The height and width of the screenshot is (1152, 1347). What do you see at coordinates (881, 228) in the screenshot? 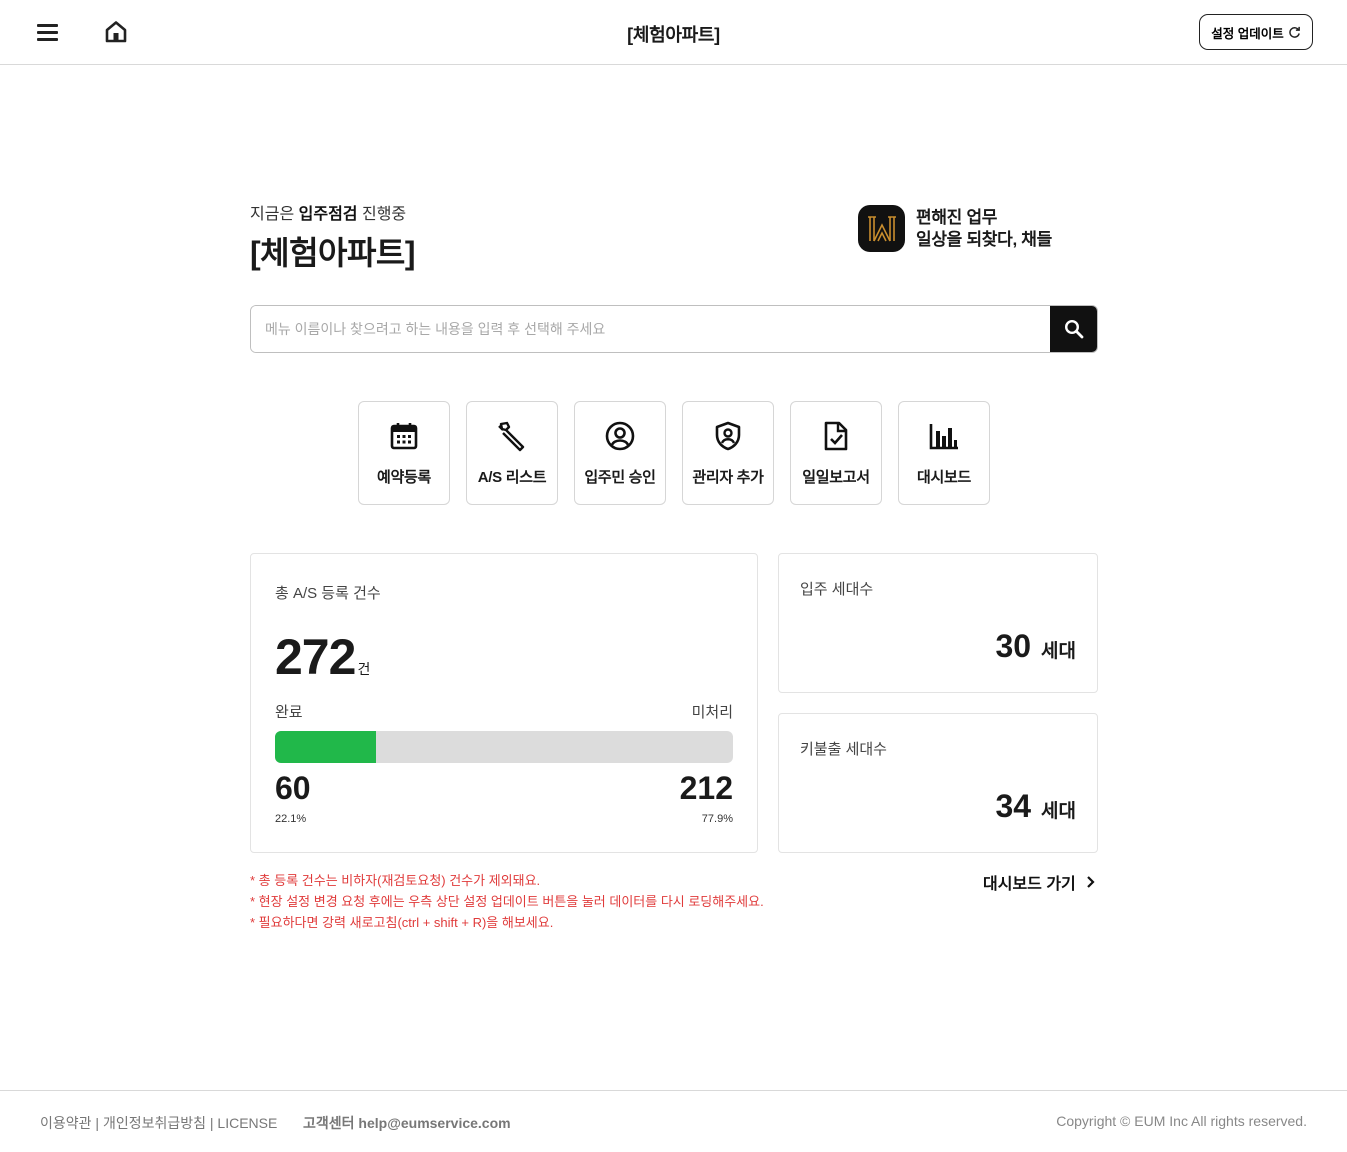
I see `brand-logo-icon` at bounding box center [881, 228].